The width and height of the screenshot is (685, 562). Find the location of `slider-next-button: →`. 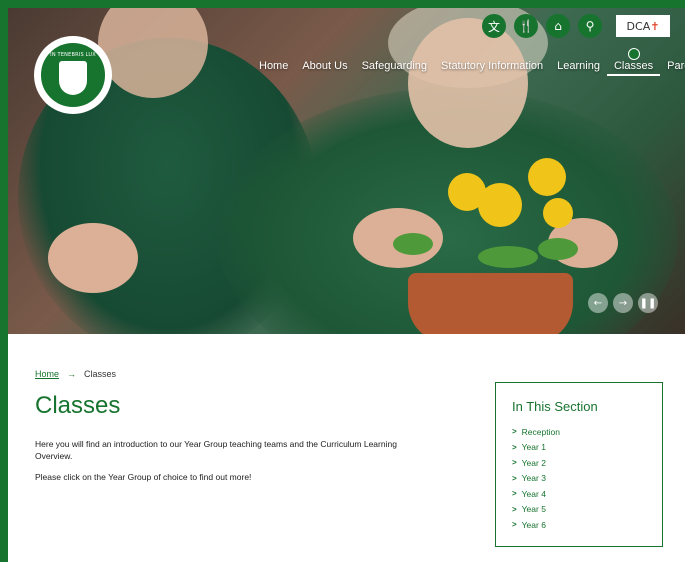

slider-next-button: → is located at coordinates (623, 303).